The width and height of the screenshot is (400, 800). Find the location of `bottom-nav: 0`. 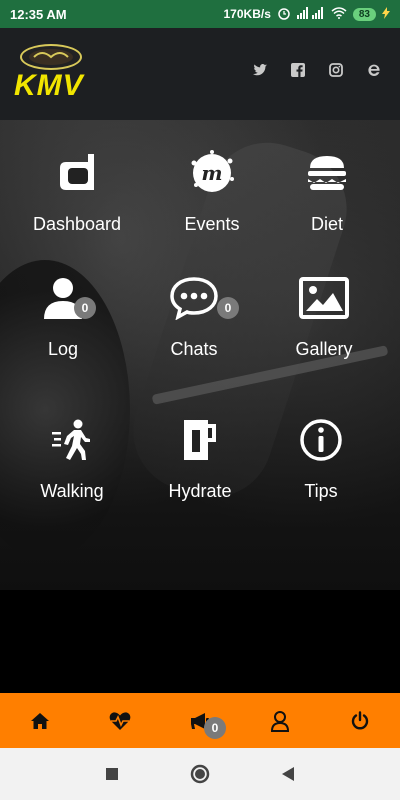

bottom-nav: 0 is located at coordinates (200, 720).